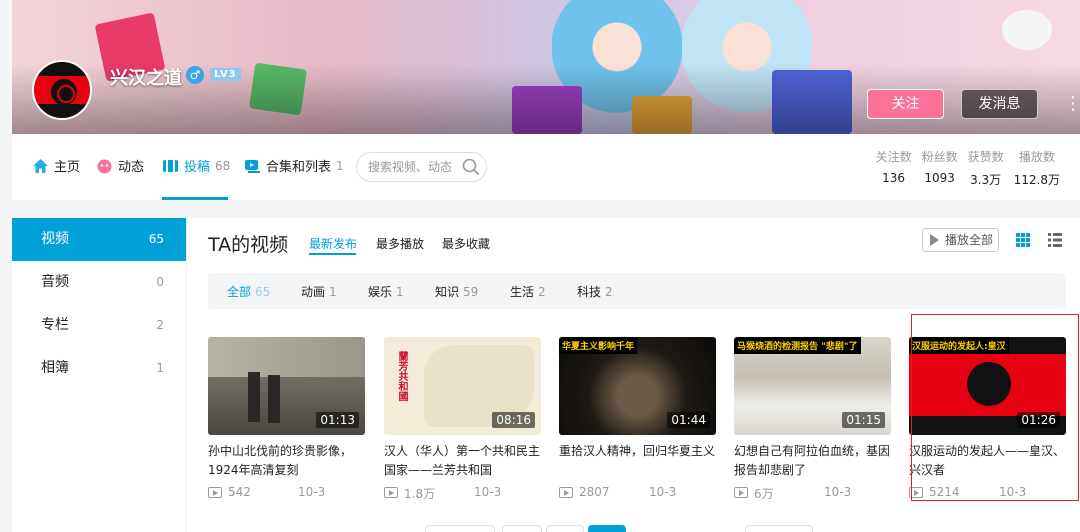 This screenshot has height=532, width=1080. I want to click on sidebar-item-label: 视频, so click(55, 239).